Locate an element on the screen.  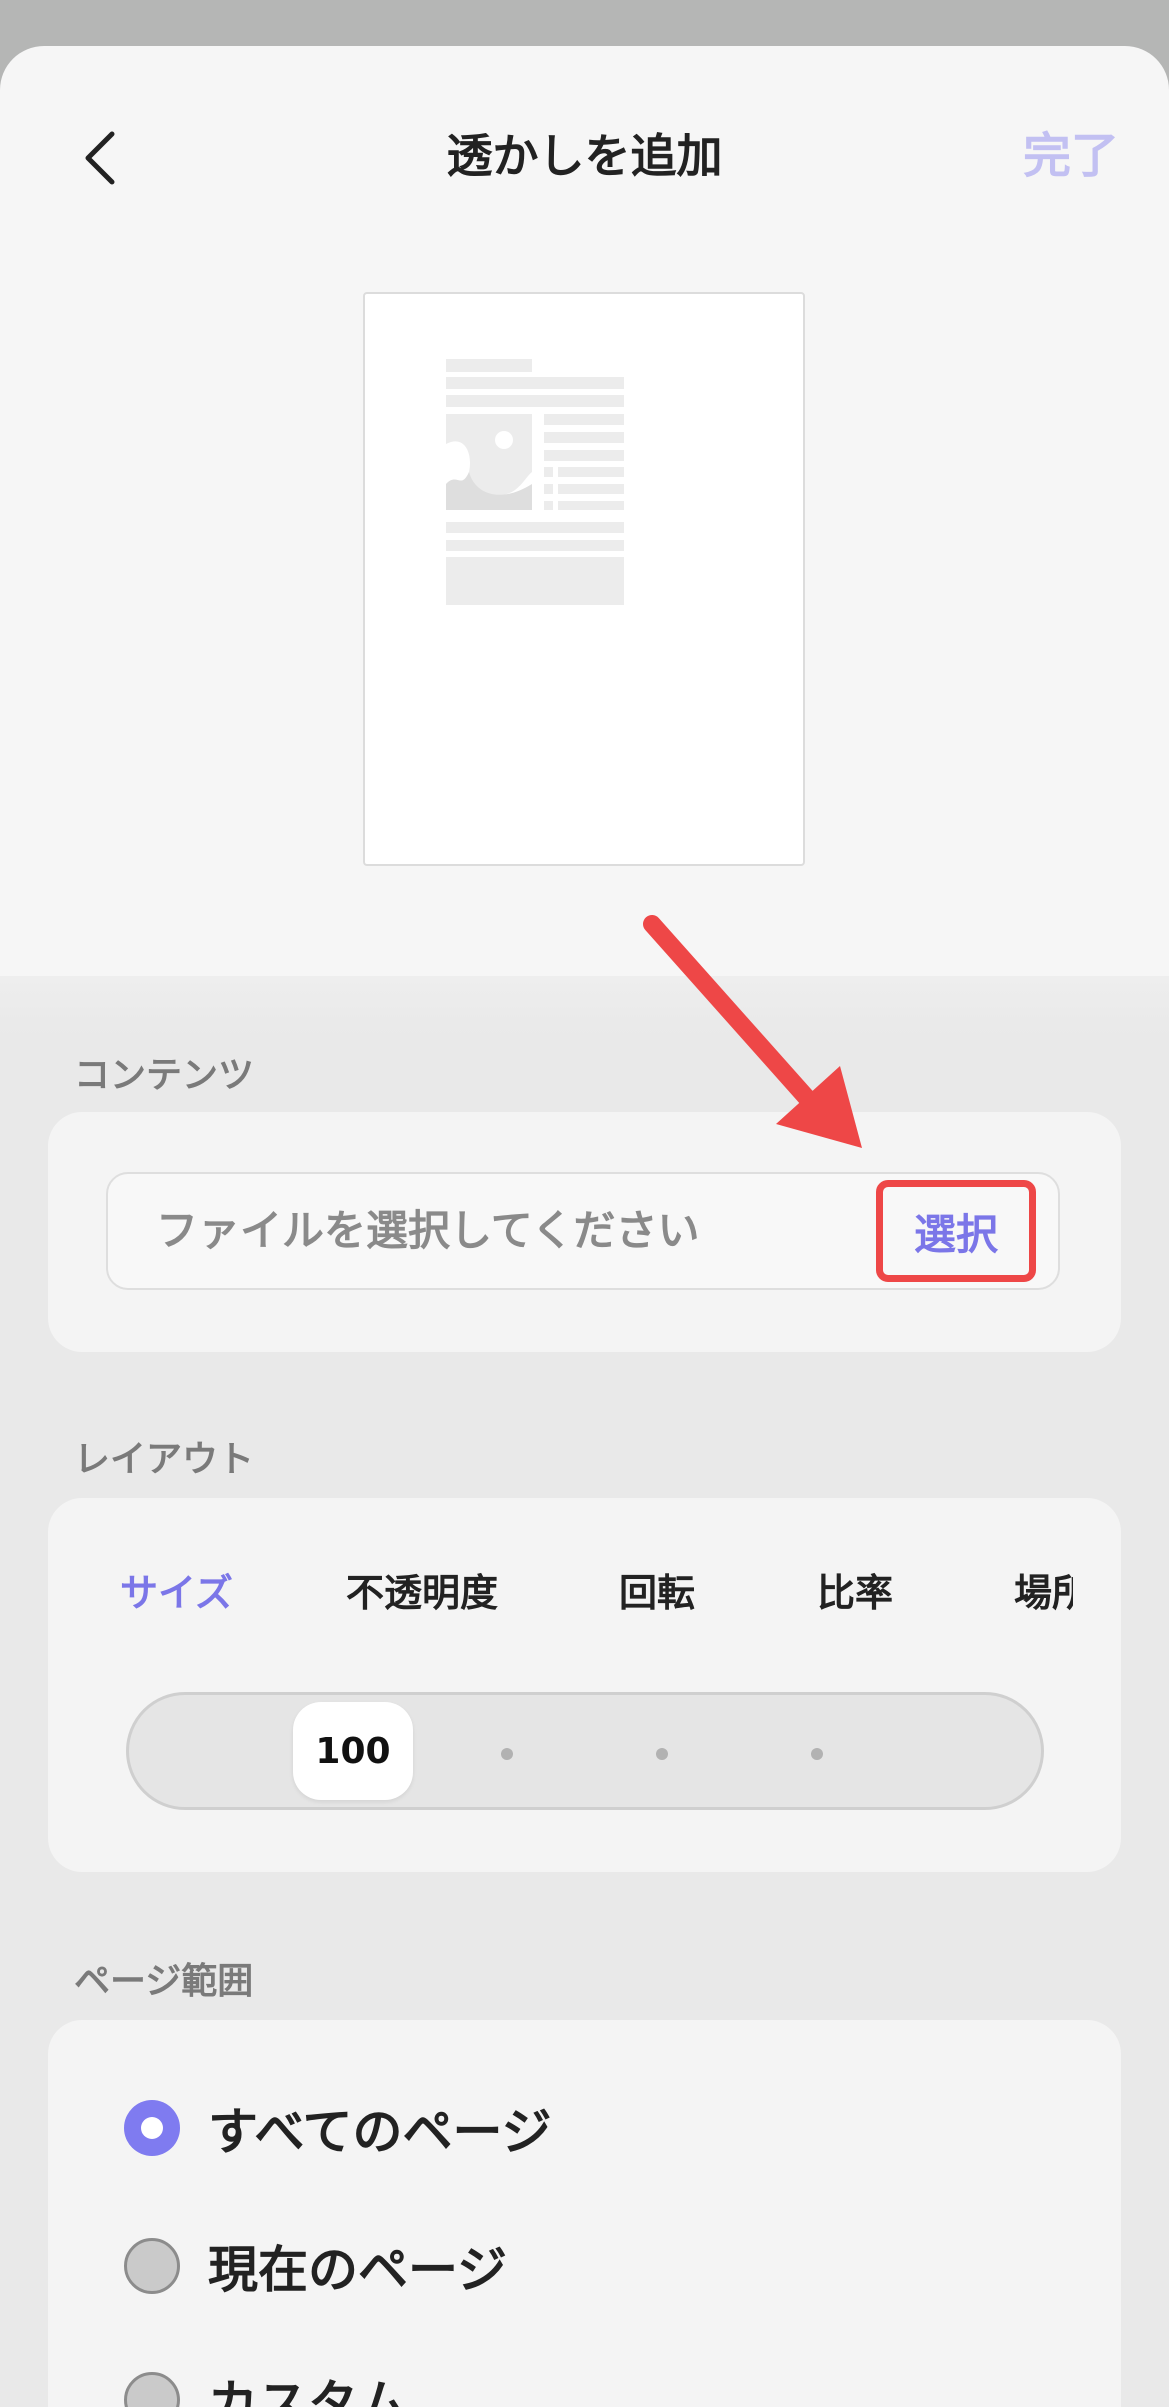
option-custom: カスタム is located at coordinates (266, 2383).